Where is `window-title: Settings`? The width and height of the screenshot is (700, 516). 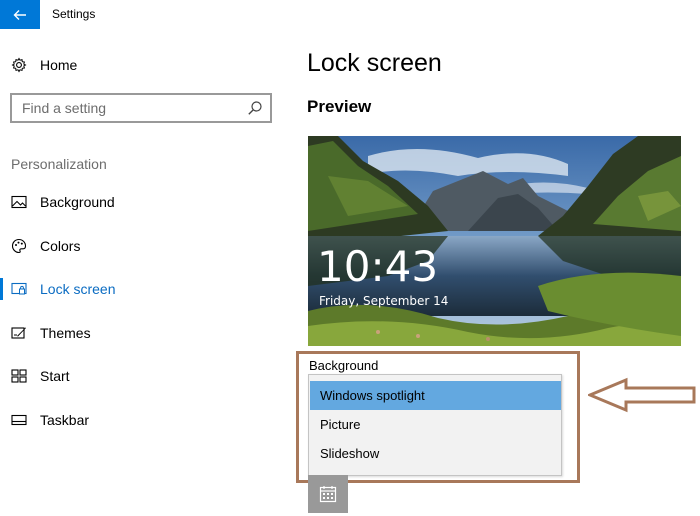
window-title: Settings is located at coordinates (74, 14).